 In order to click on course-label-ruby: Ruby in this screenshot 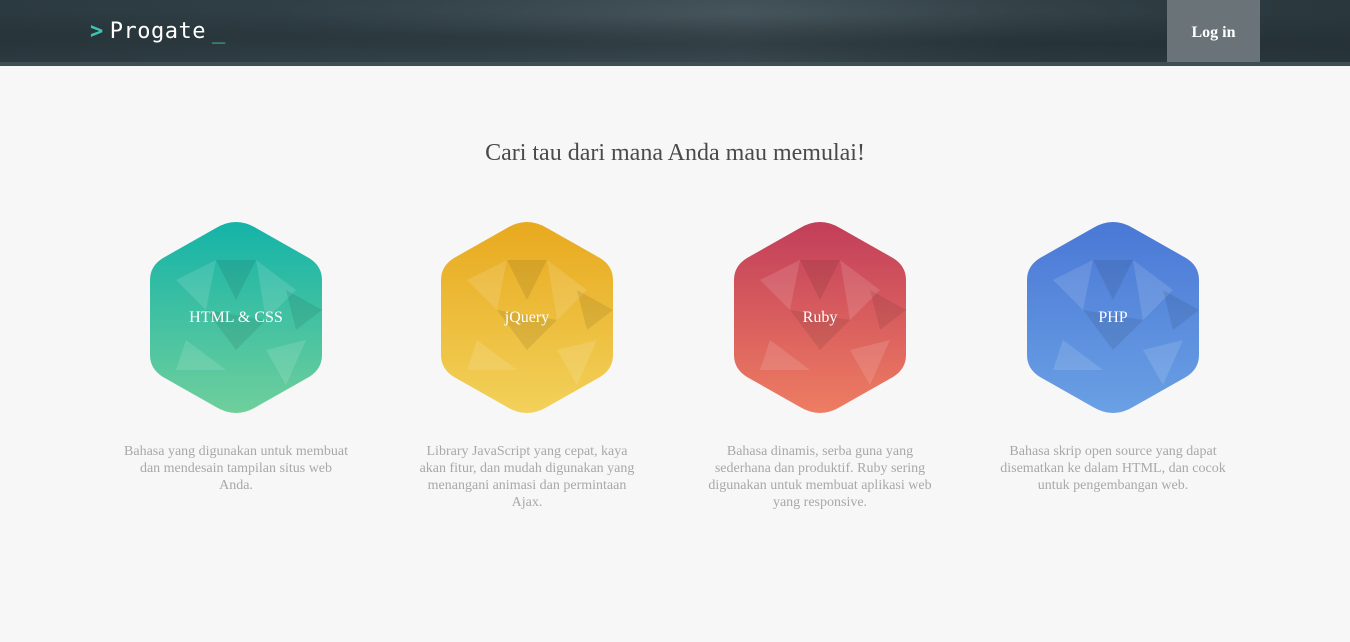, I will do `click(820, 317)`.